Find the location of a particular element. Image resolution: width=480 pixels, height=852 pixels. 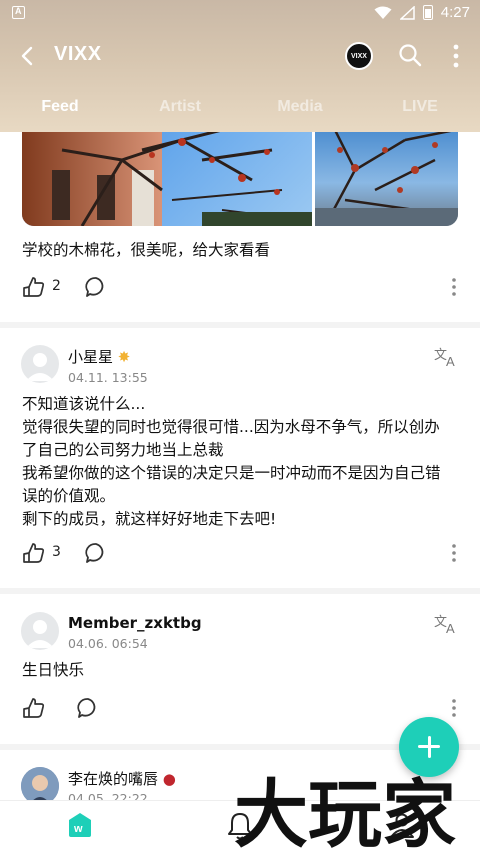

post-text: 学校的木棉花，很美呢，给大家看看 is located at coordinates (146, 250).